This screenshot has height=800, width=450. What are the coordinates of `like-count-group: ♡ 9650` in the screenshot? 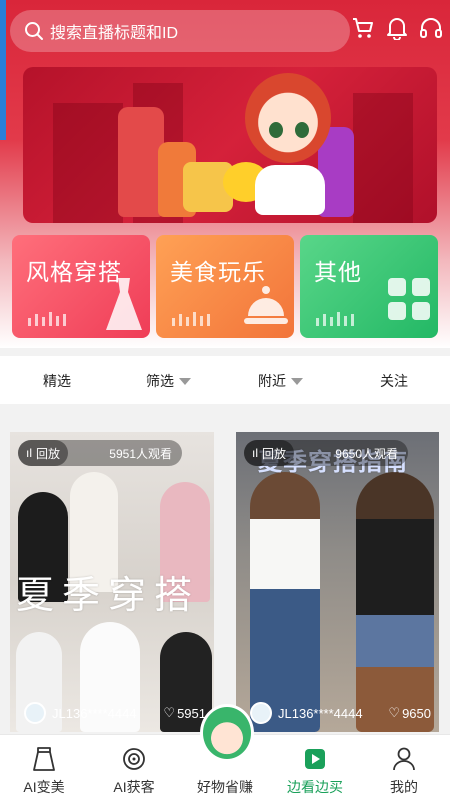 It's located at (409, 713).